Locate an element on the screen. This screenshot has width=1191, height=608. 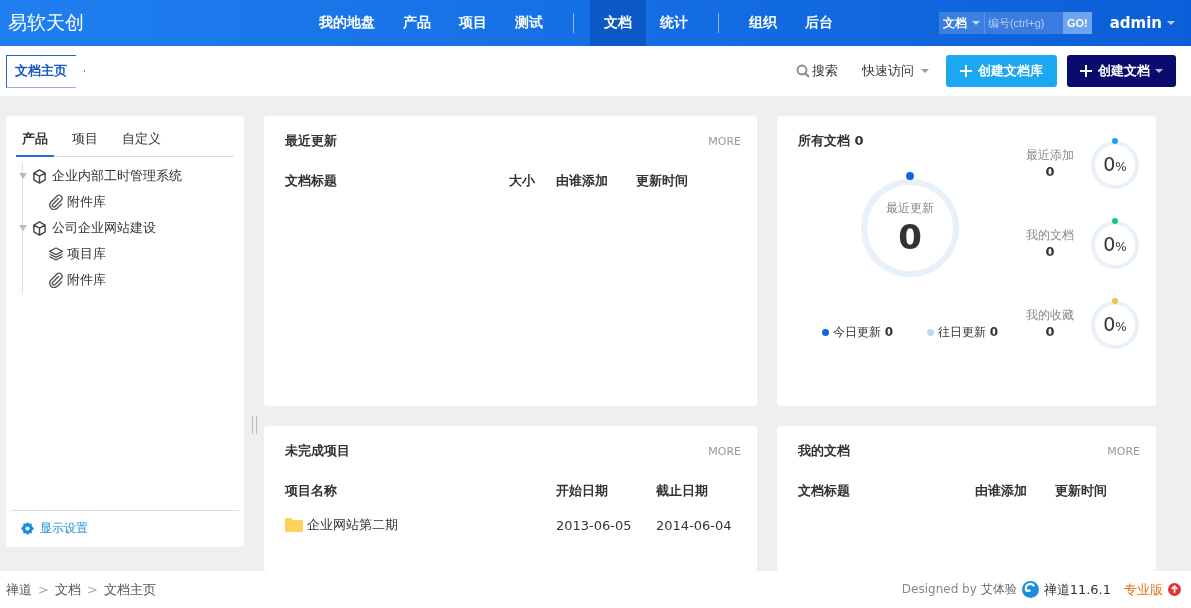
card-title: 最近更新 is located at coordinates (311, 141).